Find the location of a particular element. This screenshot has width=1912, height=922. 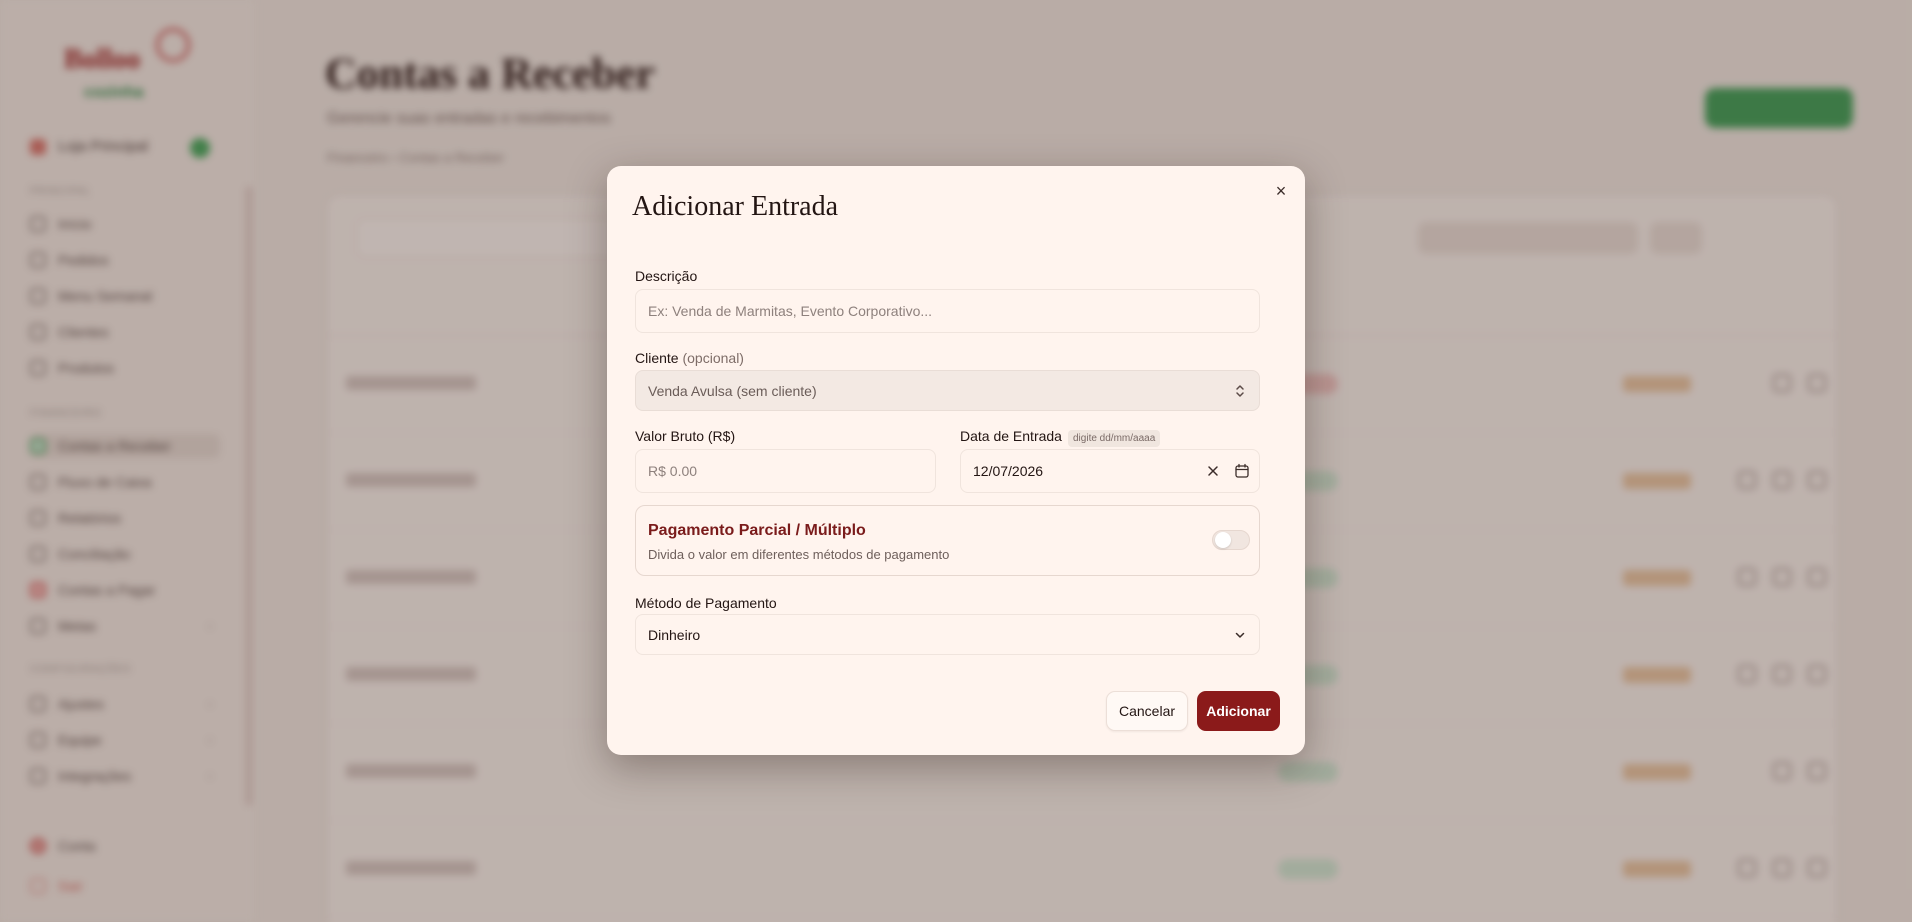

partial-payment-toggle is located at coordinates (1231, 540).